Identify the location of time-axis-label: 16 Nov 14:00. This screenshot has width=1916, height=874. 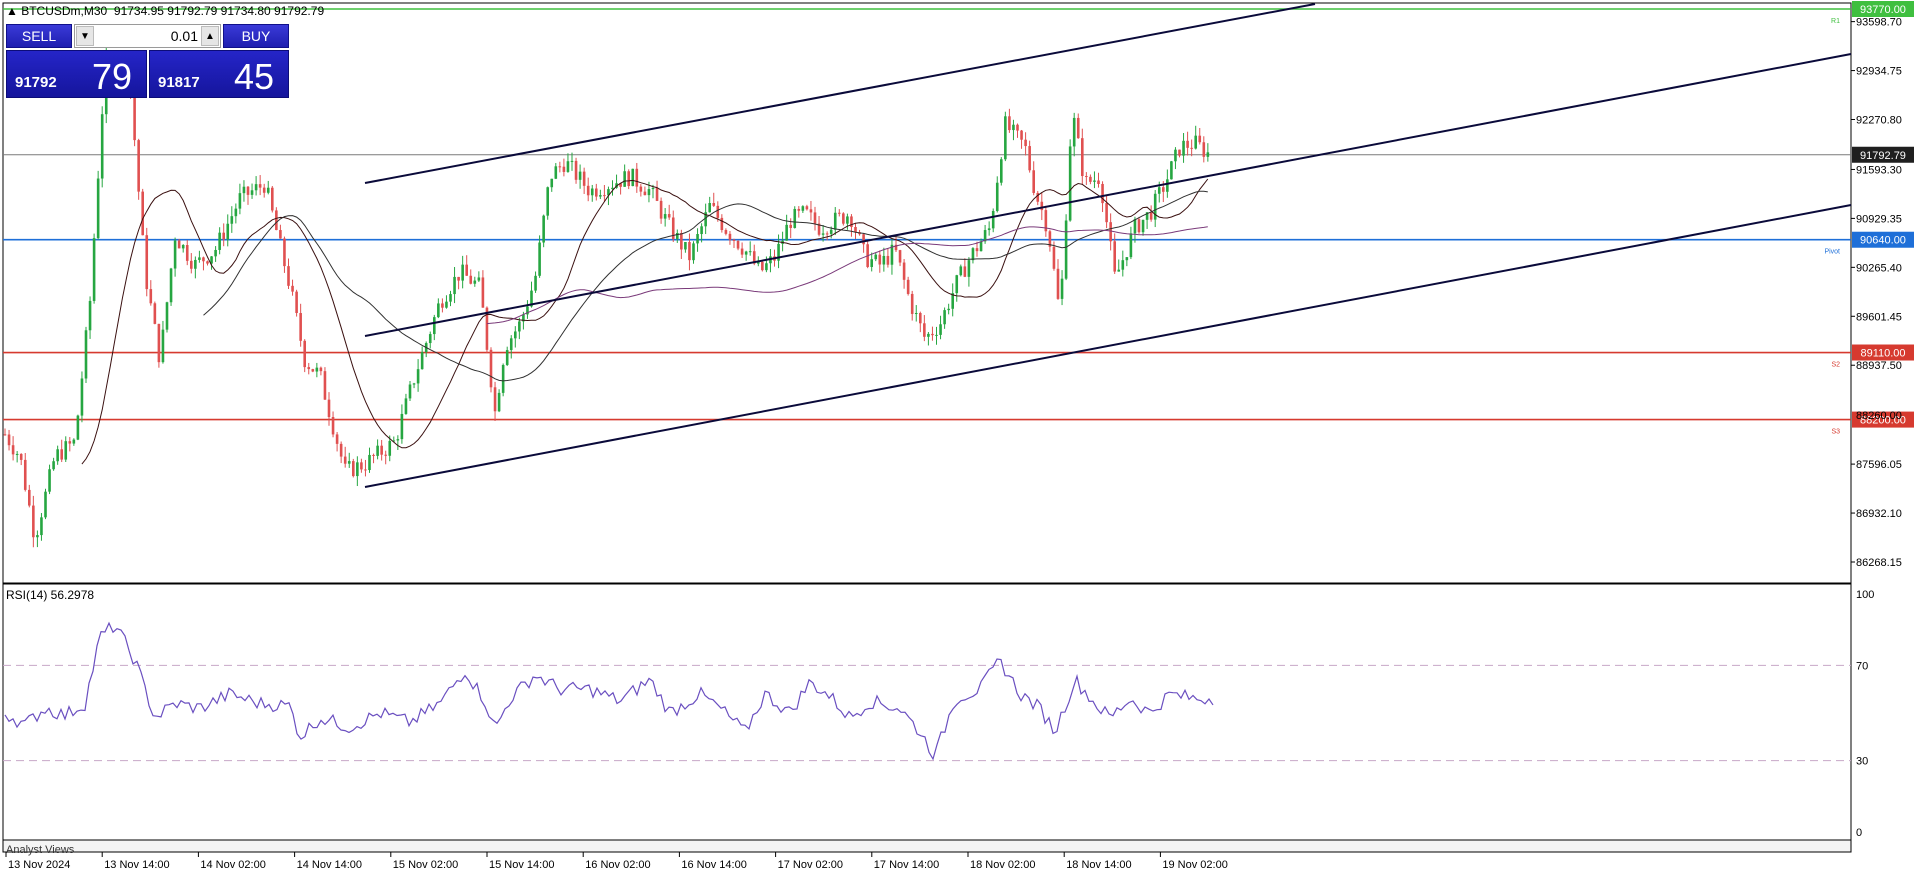
(713, 865).